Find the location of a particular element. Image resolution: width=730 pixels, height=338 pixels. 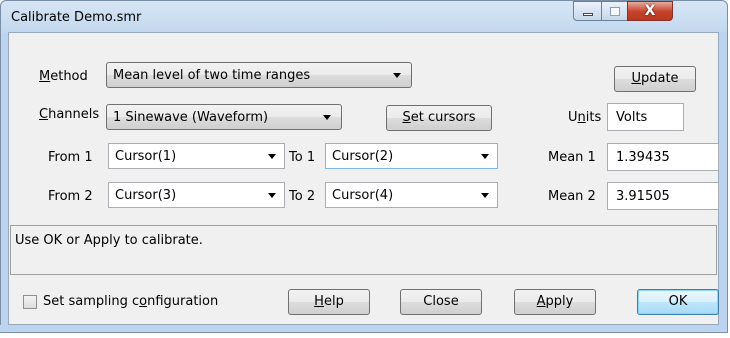

mean-2-label: Mean 2 is located at coordinates (572, 196).